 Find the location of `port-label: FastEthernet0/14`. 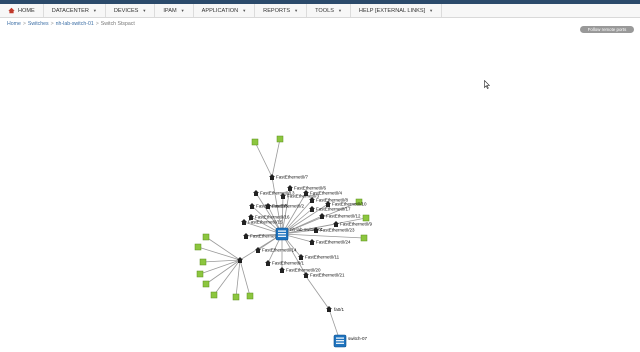

port-label: FastEthernet0/14 is located at coordinates (279, 250).